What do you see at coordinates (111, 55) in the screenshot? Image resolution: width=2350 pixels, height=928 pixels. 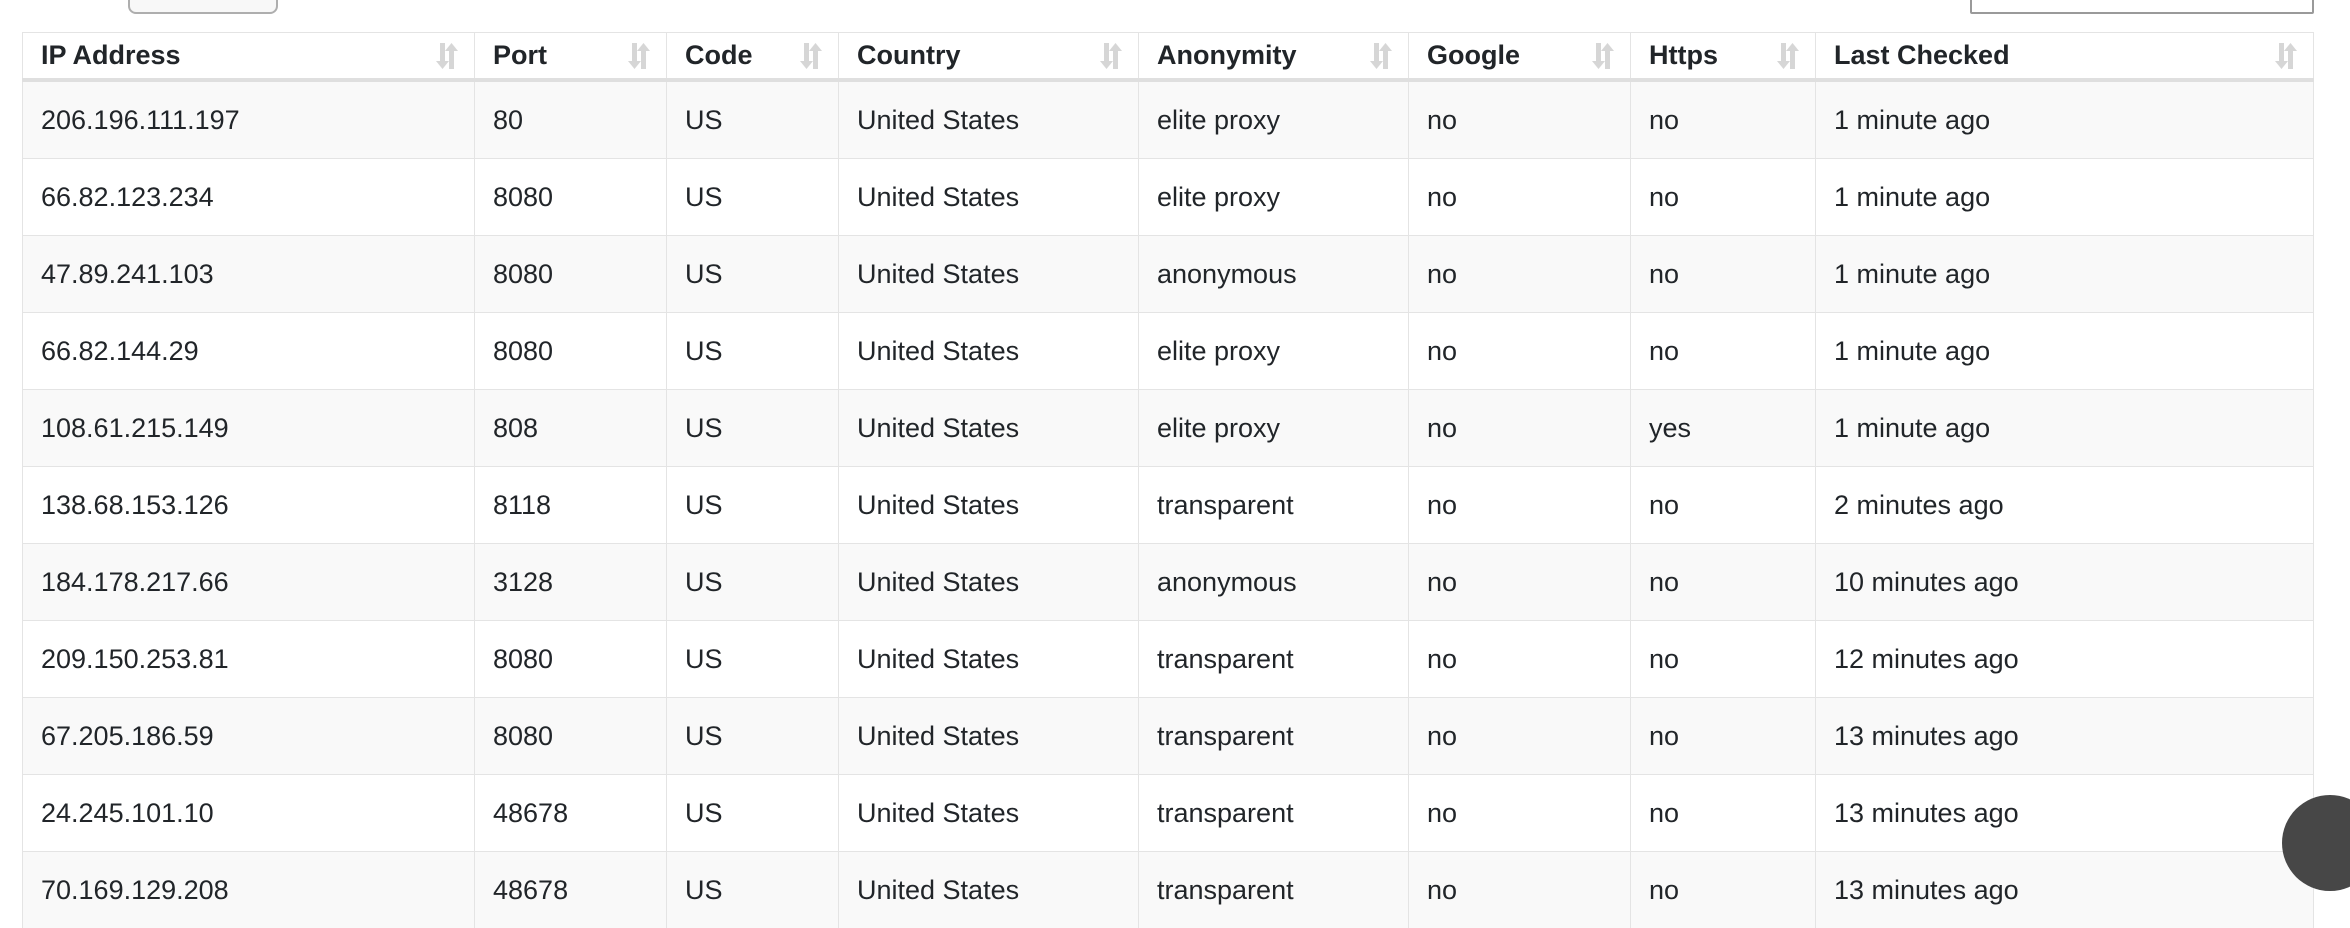 I see `column-header-label: IP Address` at bounding box center [111, 55].